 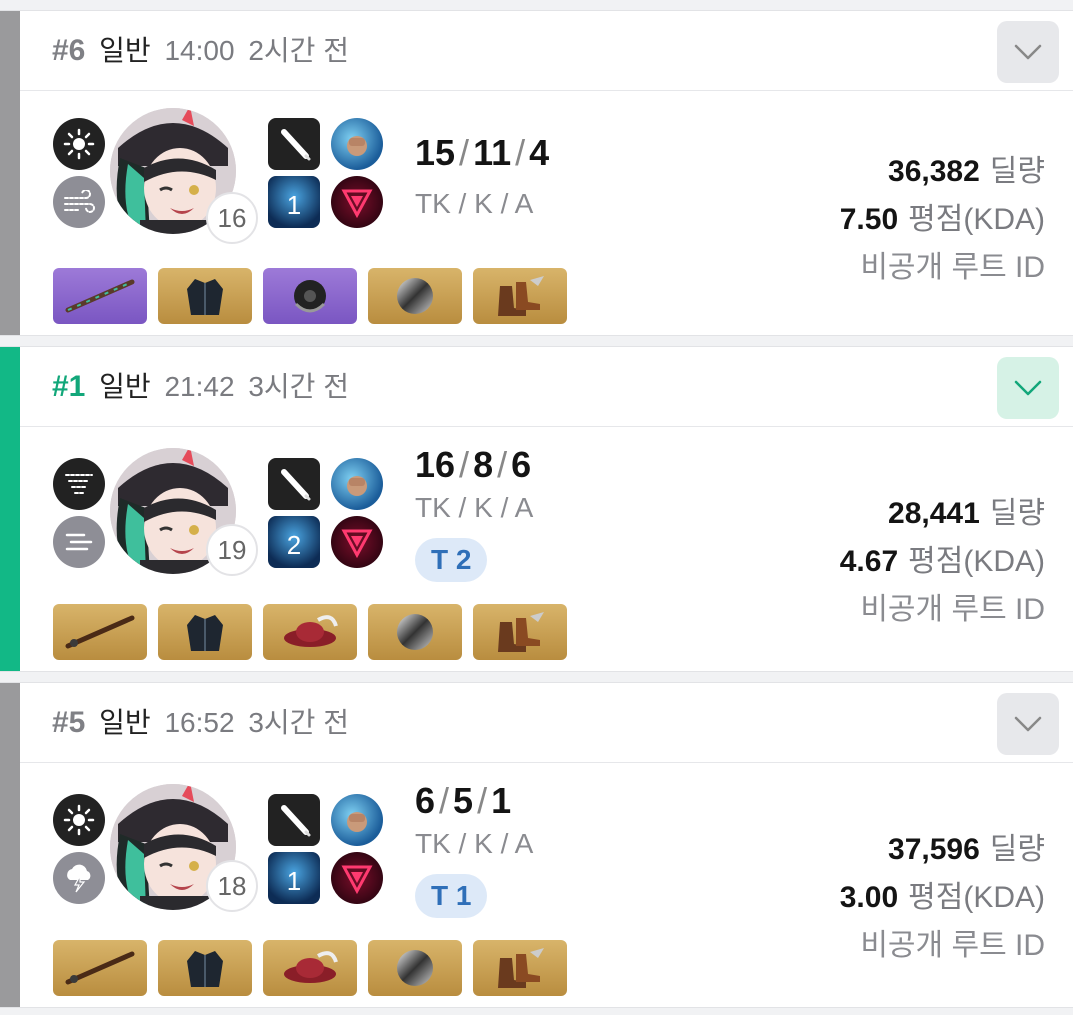 I want to click on score-stat: 7.50 평점(KDA), so click(x=942, y=216).